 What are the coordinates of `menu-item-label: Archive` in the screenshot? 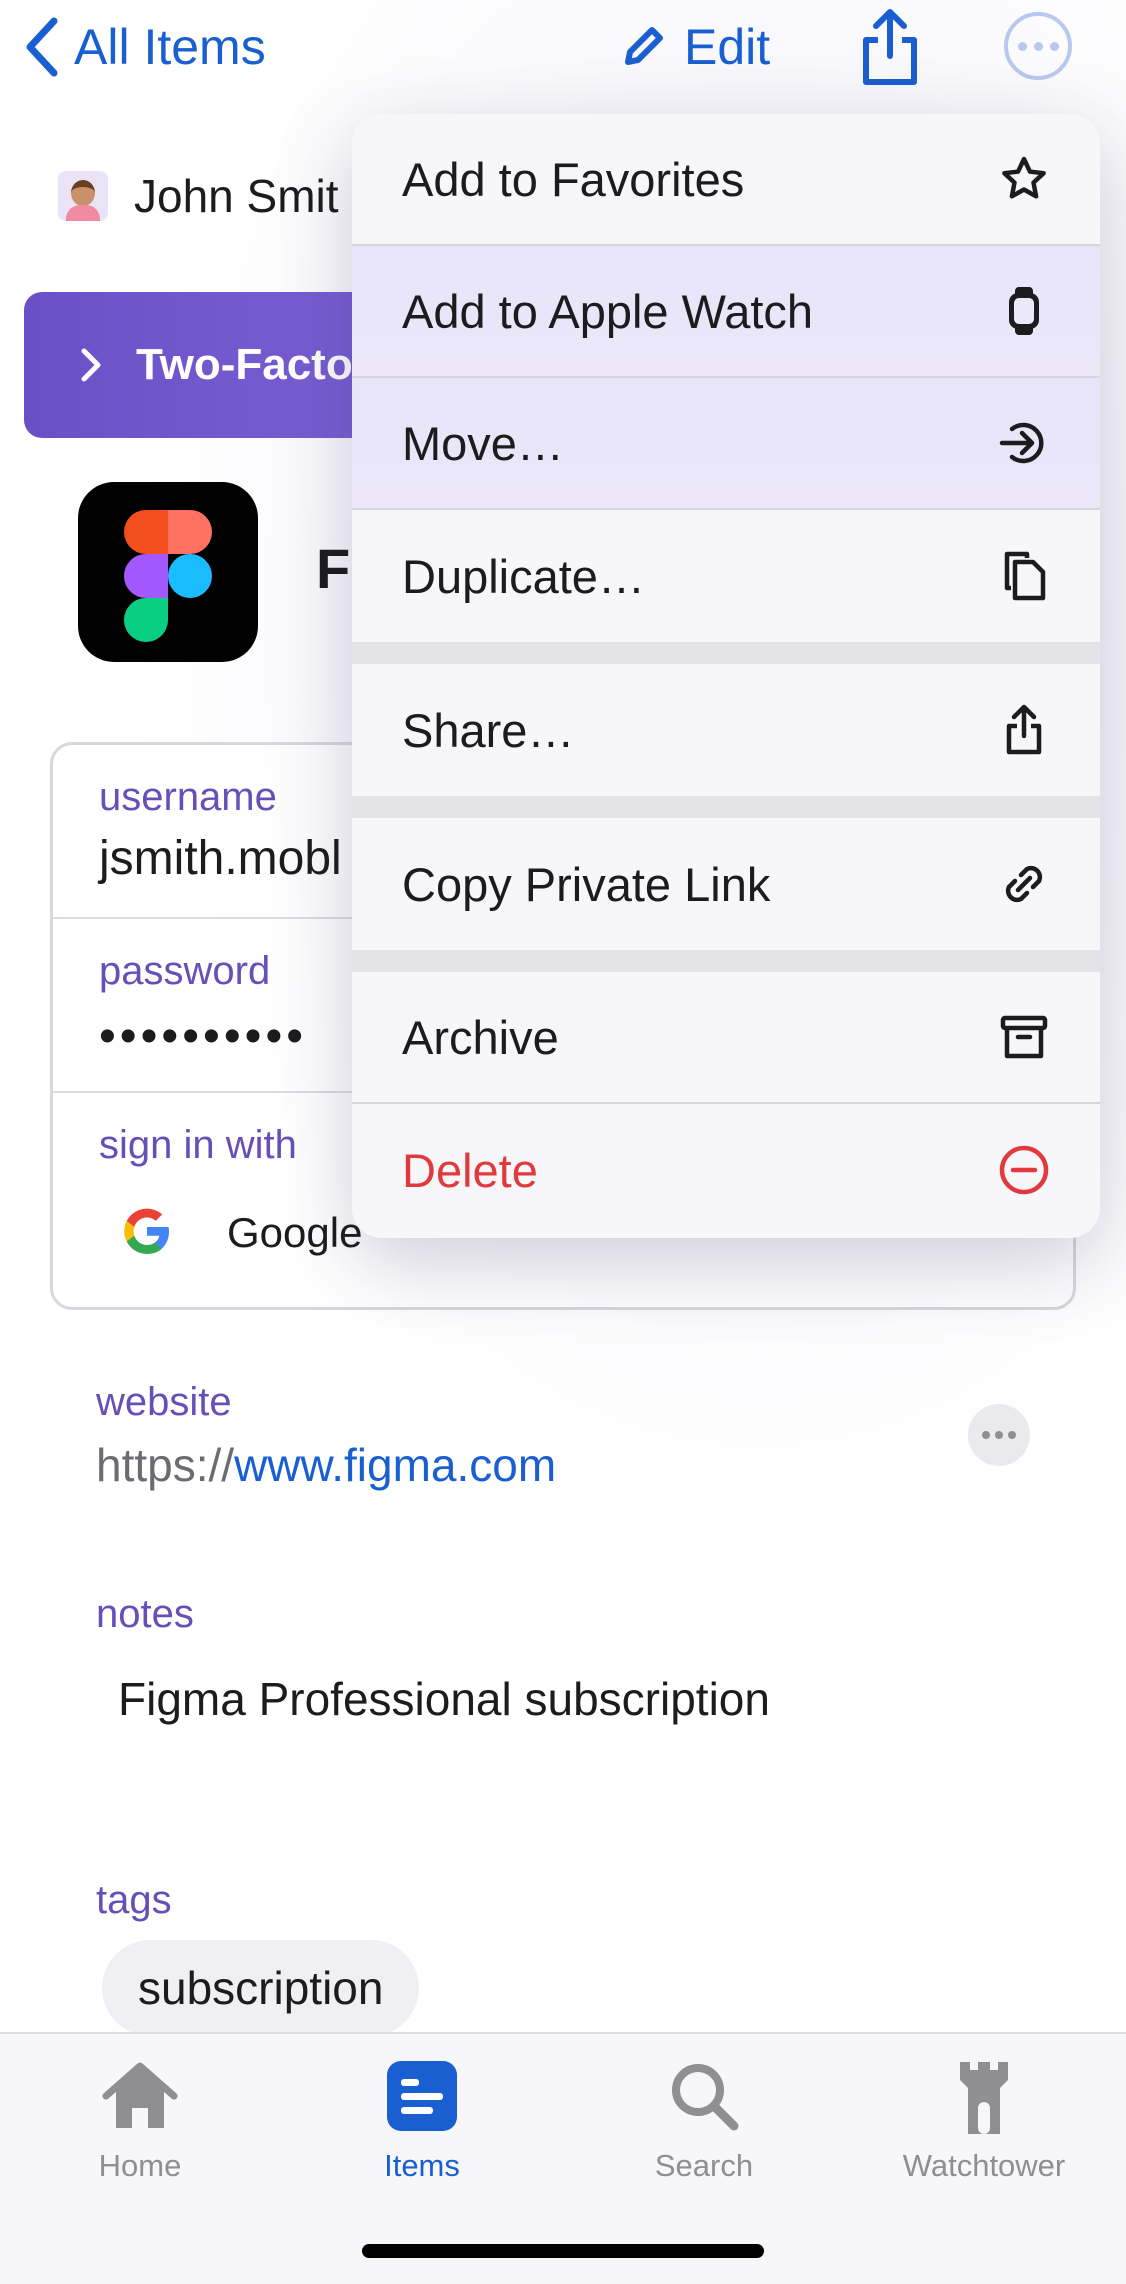 It's located at (480, 1037).